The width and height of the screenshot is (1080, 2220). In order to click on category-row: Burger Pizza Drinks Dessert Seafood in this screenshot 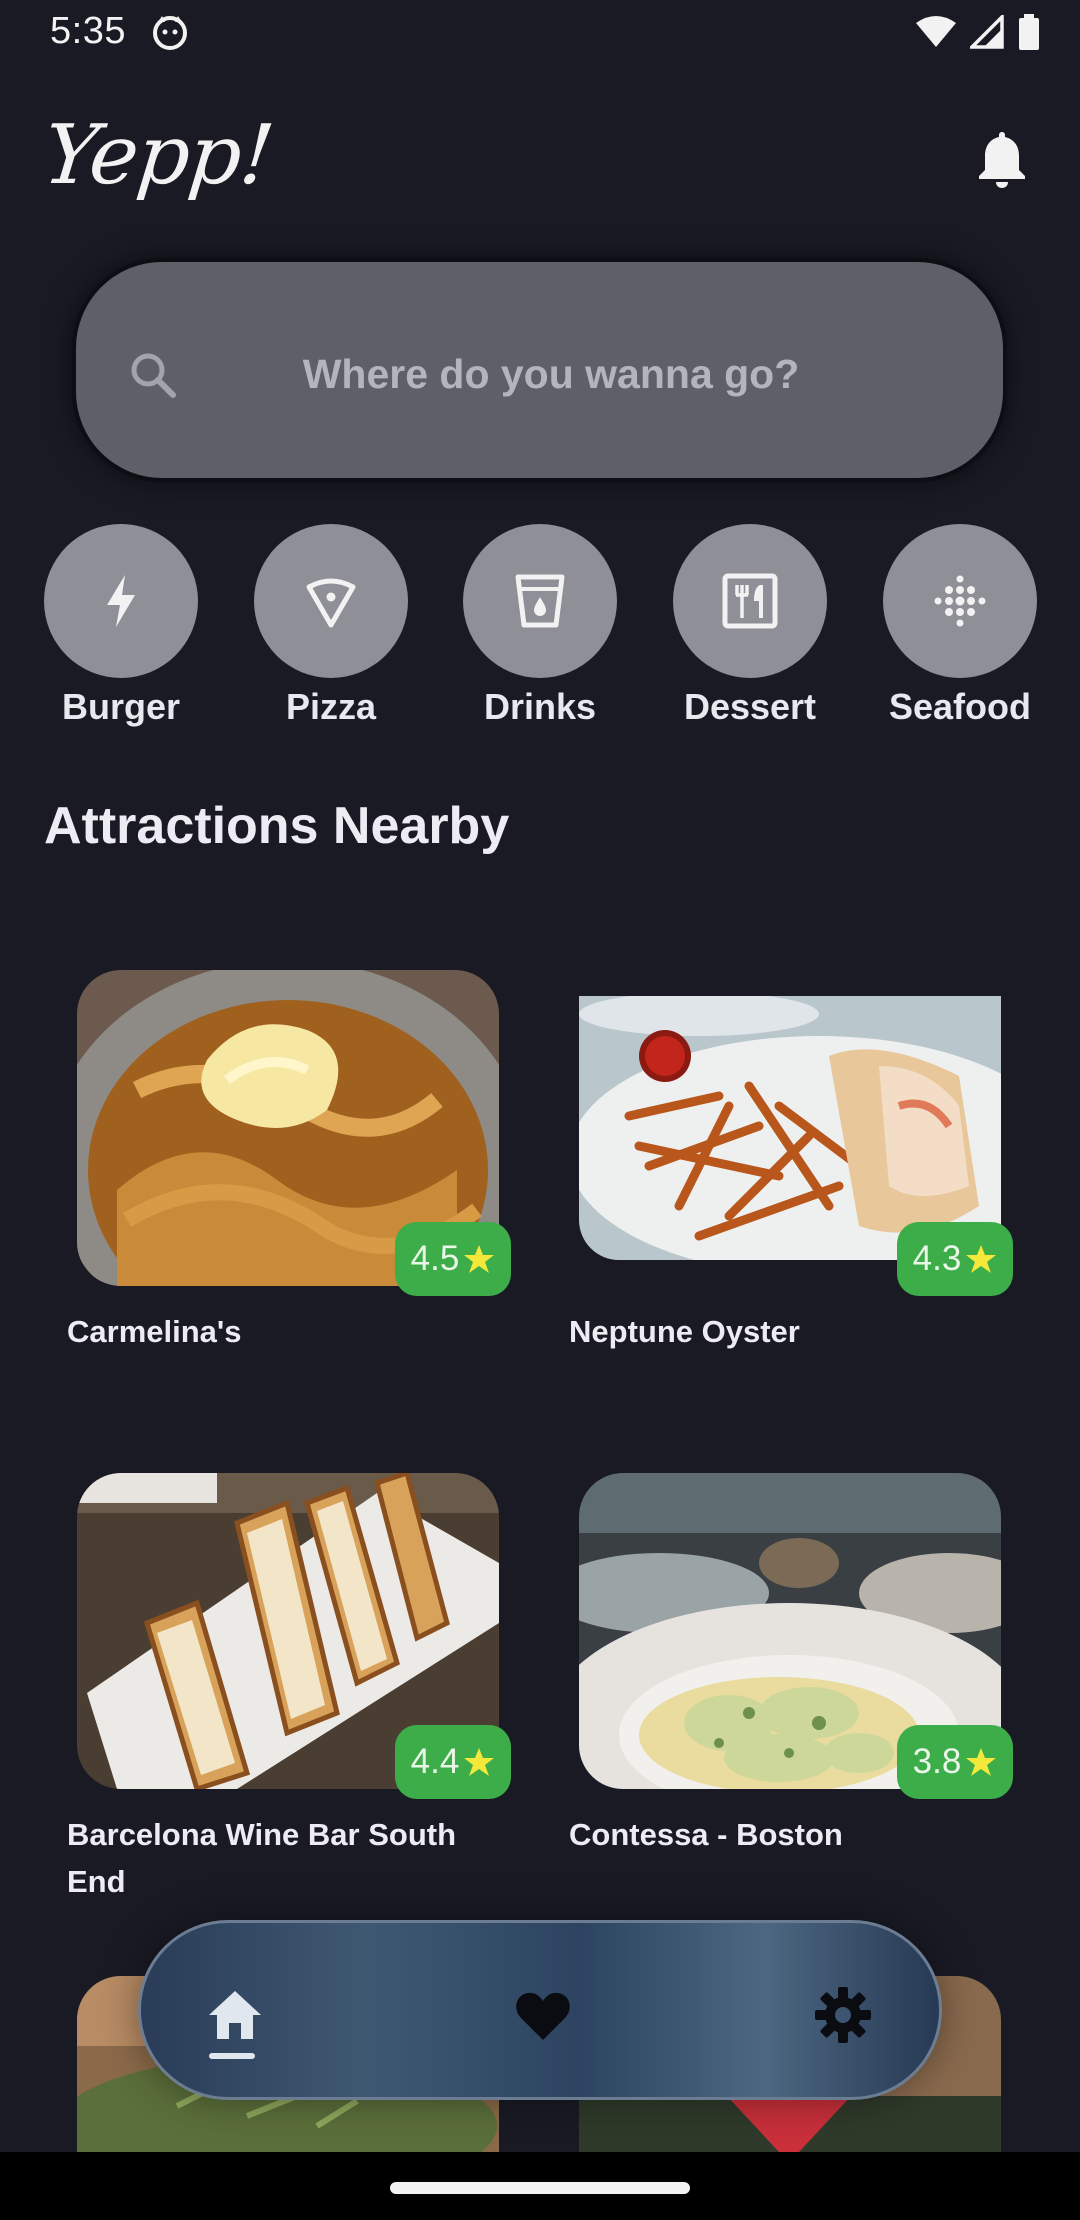, I will do `click(540, 629)`.